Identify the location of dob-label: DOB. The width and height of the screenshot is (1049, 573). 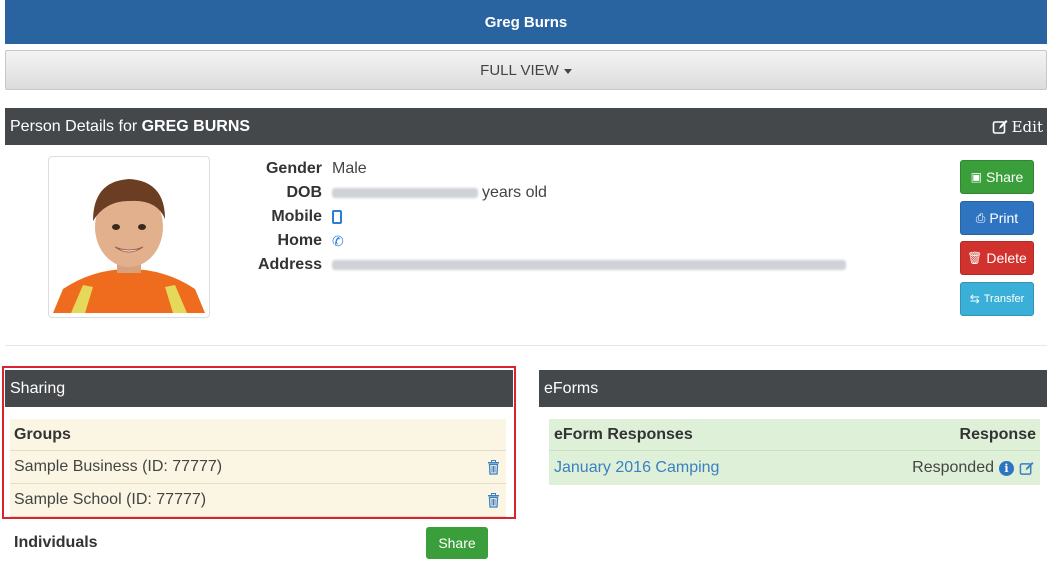
(304, 192).